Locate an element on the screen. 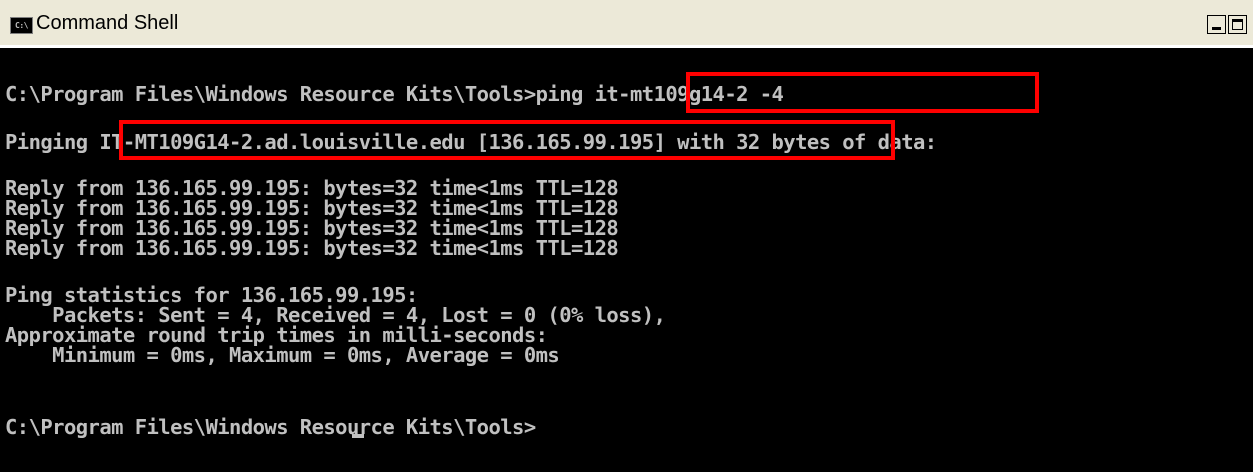 The width and height of the screenshot is (1253, 472). console-icon: C:\ is located at coordinates (21, 25).